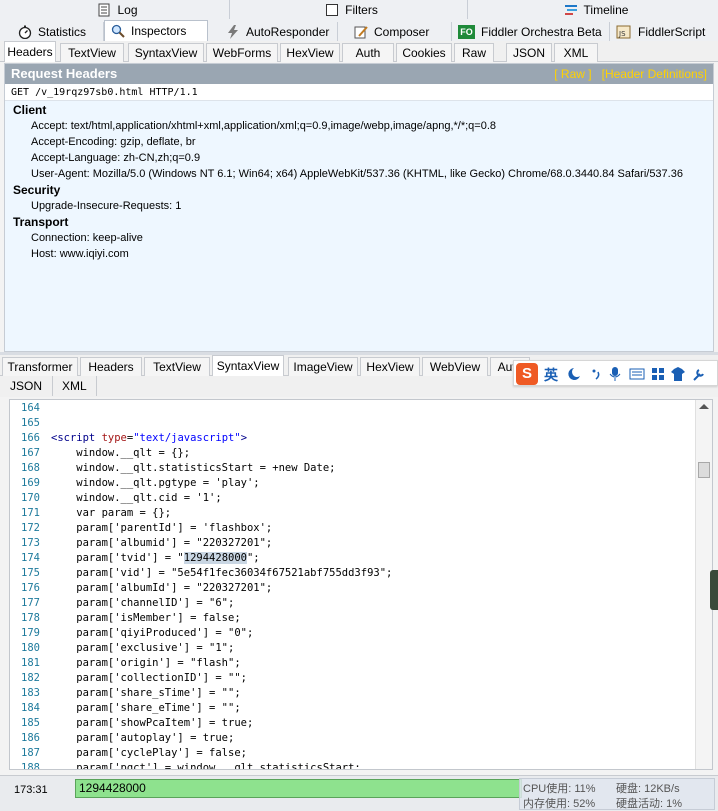 The height and width of the screenshot is (811, 718). I want to click on line-number: 180, so click(30, 648).